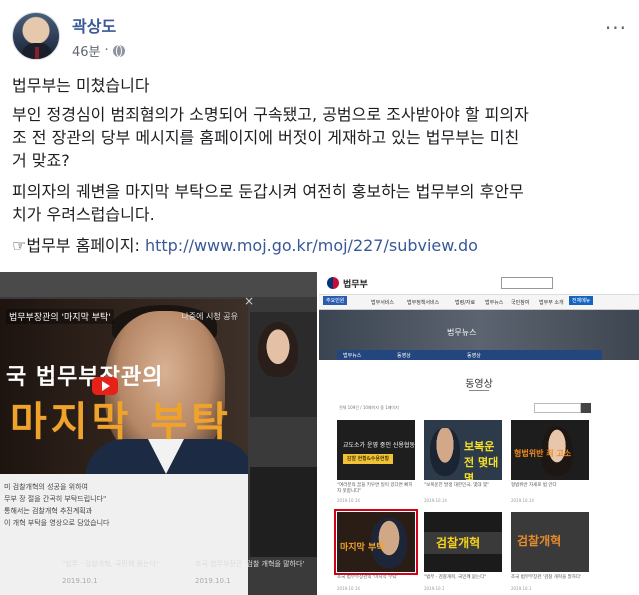 The height and width of the screenshot is (595, 639). What do you see at coordinates (479, 384) in the screenshot?
I see `moj-heading: 동영상` at bounding box center [479, 384].